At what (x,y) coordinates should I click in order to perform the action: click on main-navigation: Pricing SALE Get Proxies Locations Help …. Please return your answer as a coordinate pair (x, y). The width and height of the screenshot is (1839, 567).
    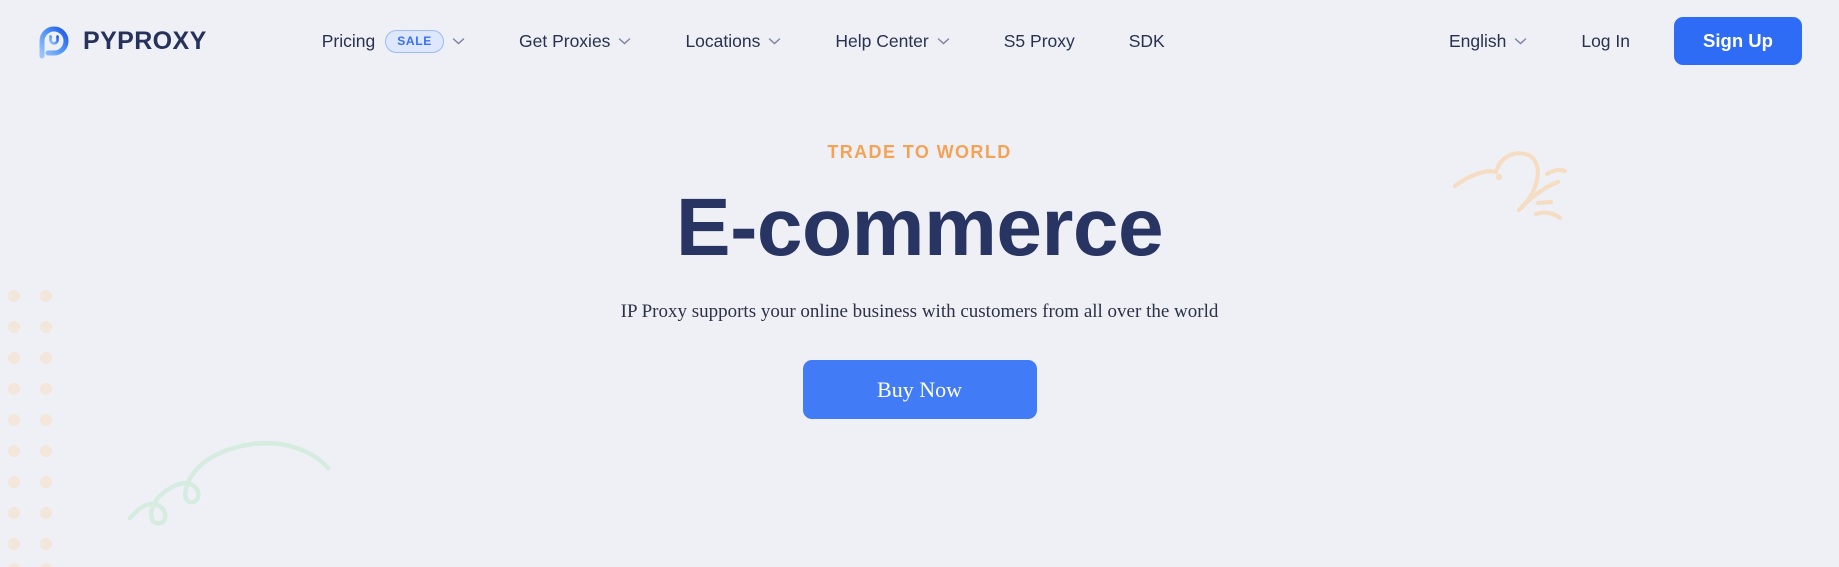
    Looking at the image, I should click on (743, 41).